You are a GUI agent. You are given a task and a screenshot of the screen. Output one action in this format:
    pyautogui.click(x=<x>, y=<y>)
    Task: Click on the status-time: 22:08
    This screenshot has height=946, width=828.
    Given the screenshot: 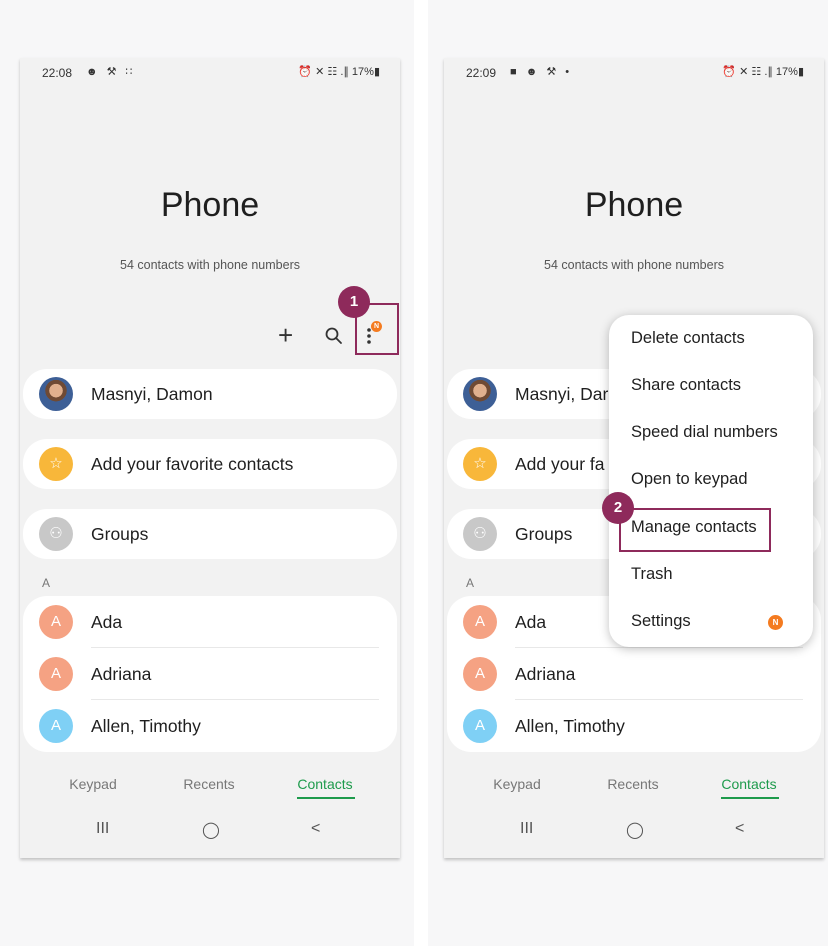 What is the action you would take?
    pyautogui.click(x=57, y=73)
    